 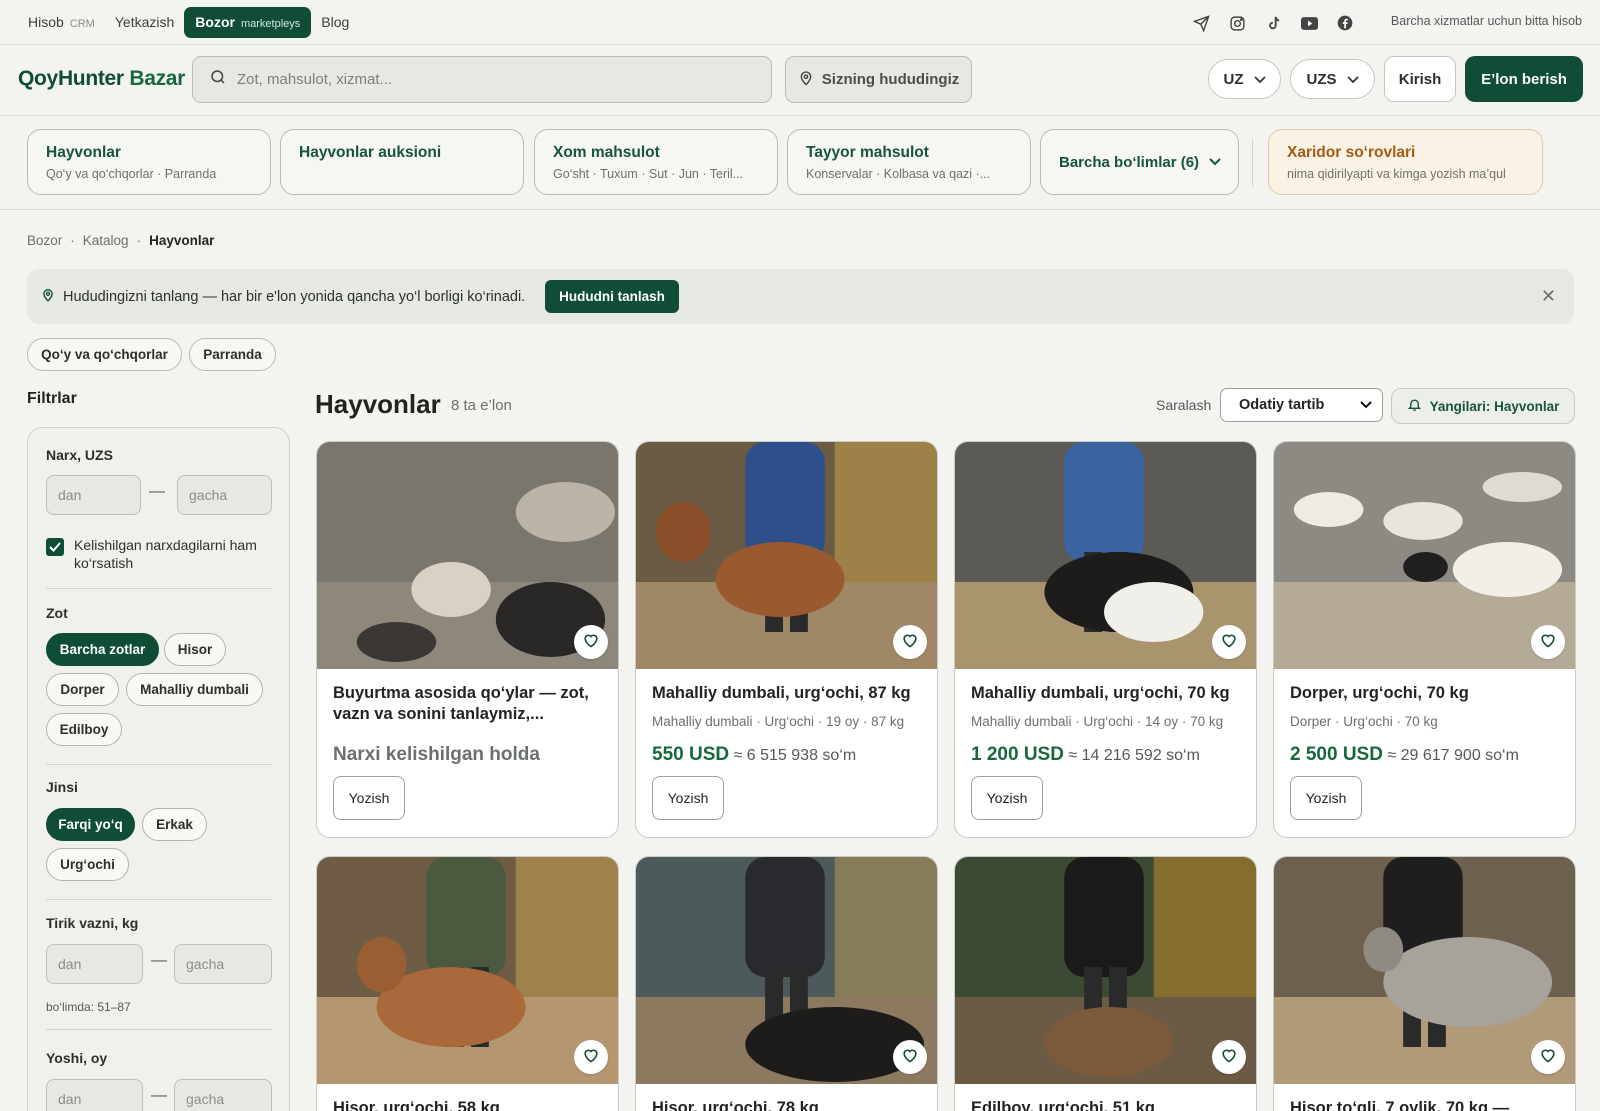 I want to click on subscribe-updates-button: Yangilari: Hayvonlar, so click(x=1483, y=406).